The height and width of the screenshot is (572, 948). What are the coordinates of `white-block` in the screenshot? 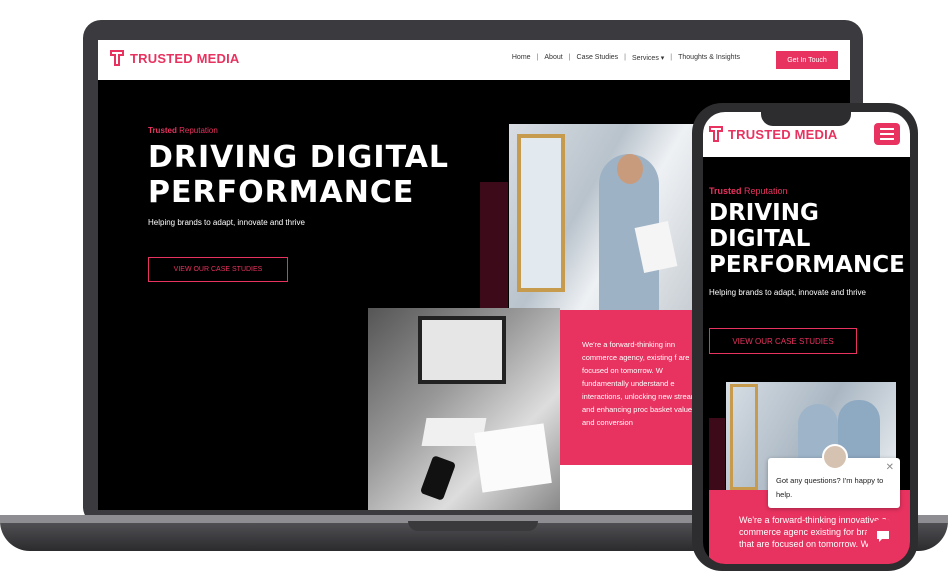 It's located at (631, 487).